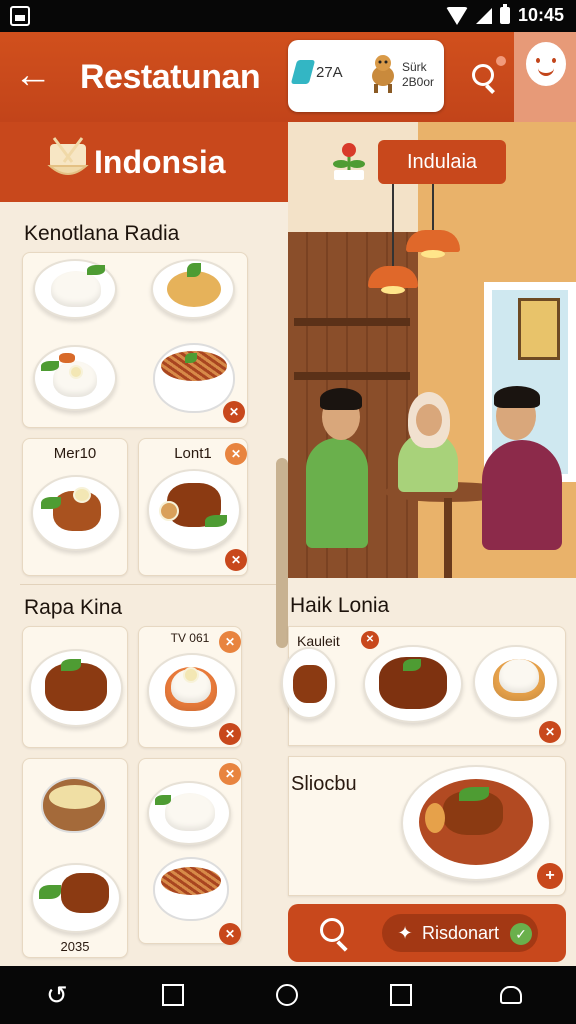 This screenshot has width=576, height=1024. What do you see at coordinates (511, 995) in the screenshot?
I see `user-nav-icon` at bounding box center [511, 995].